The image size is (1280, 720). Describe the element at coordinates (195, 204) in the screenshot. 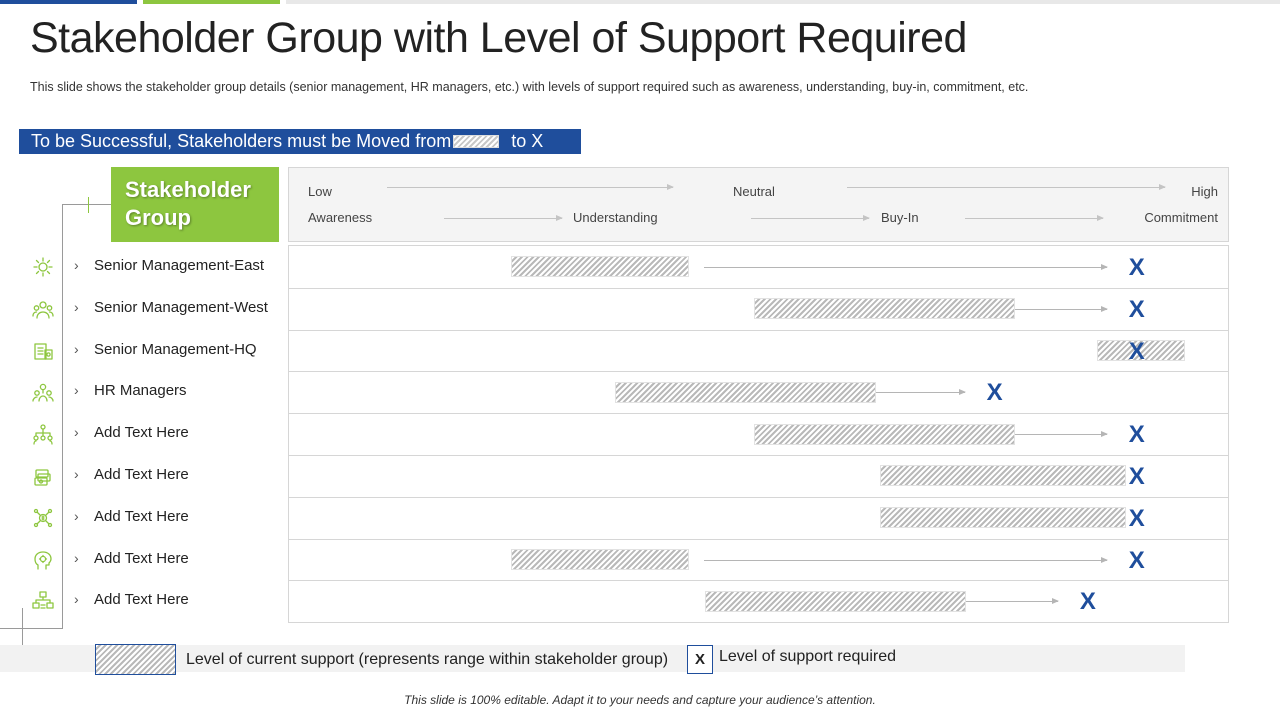

I see `stakeholder-group-header: Stakeholder Group` at that location.